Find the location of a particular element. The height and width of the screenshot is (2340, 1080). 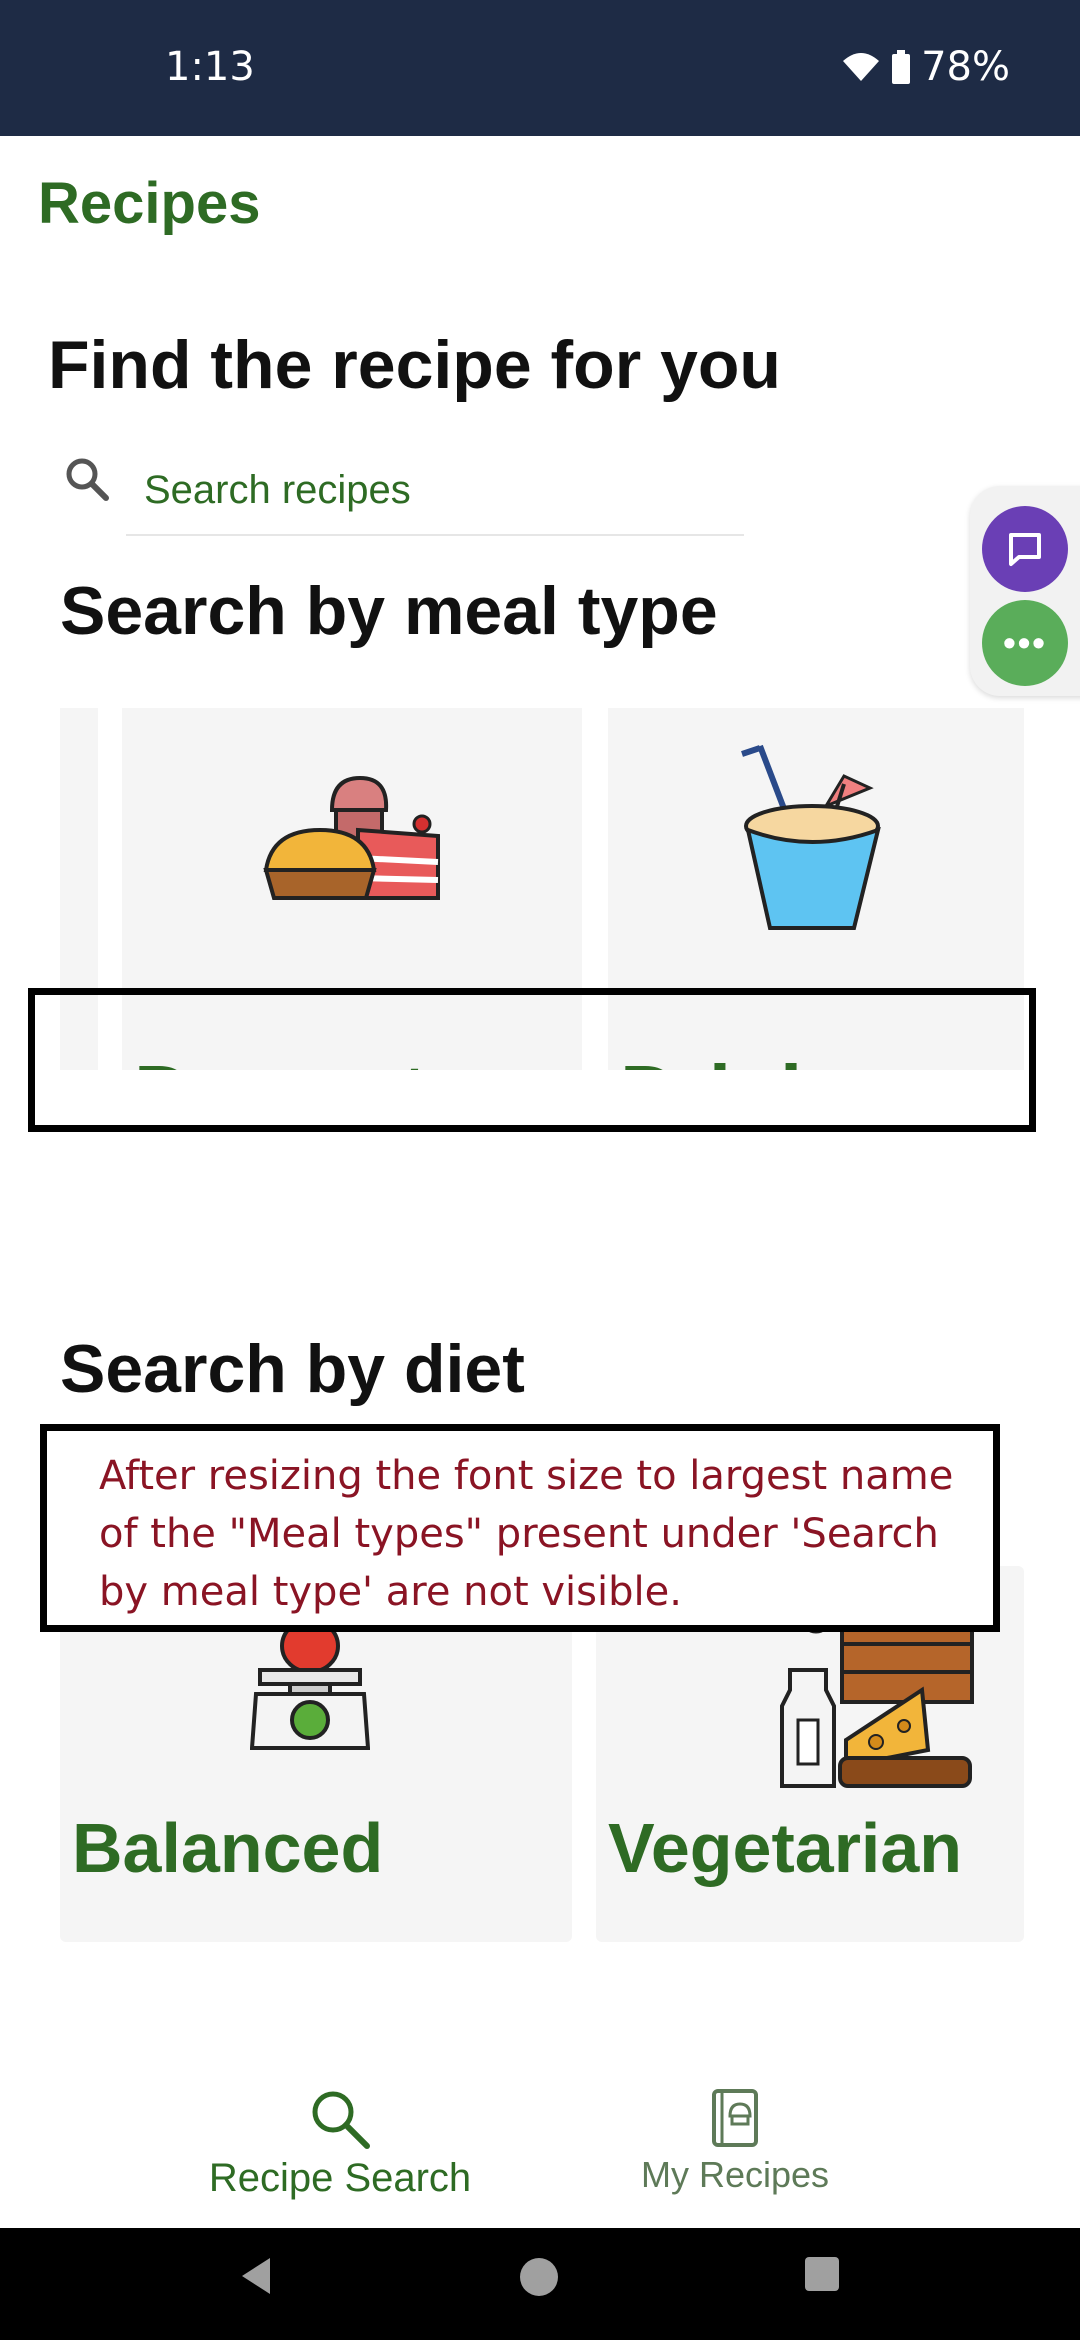

bottom-navigation: Recipe Search My Recipes is located at coordinates (540, 2158).